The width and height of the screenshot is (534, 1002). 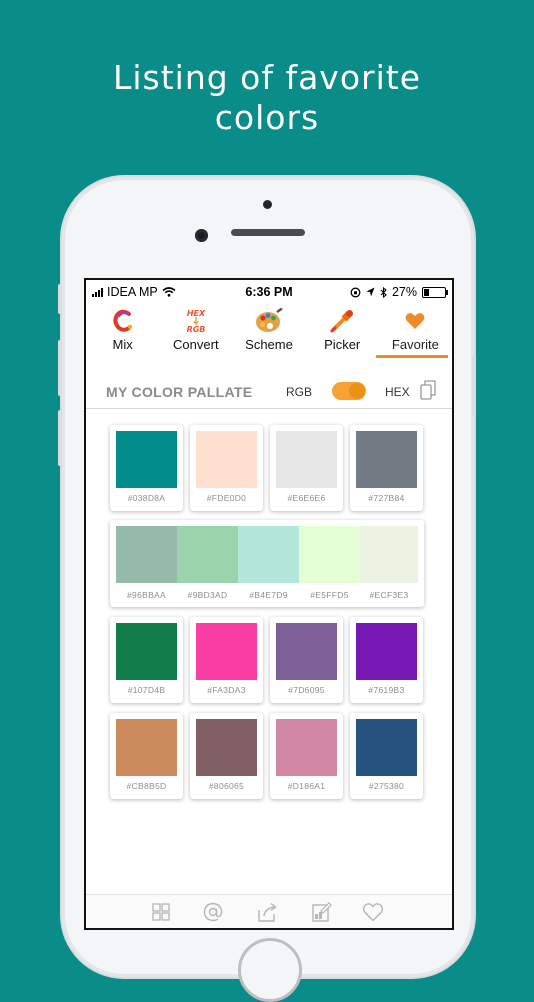 I want to click on bottom-toolbar, so click(x=269, y=911).